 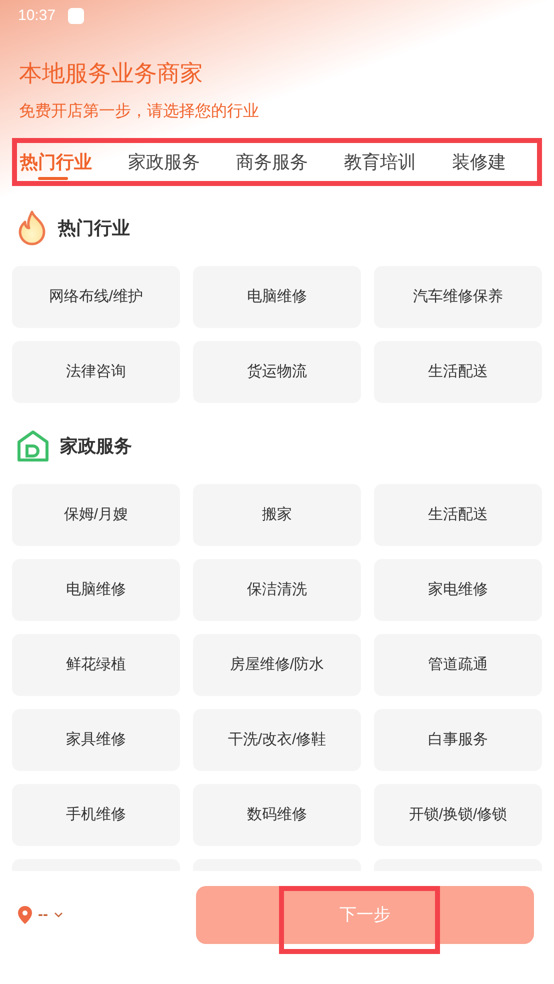 What do you see at coordinates (43, 915) in the screenshot?
I see `location-selector: --` at bounding box center [43, 915].